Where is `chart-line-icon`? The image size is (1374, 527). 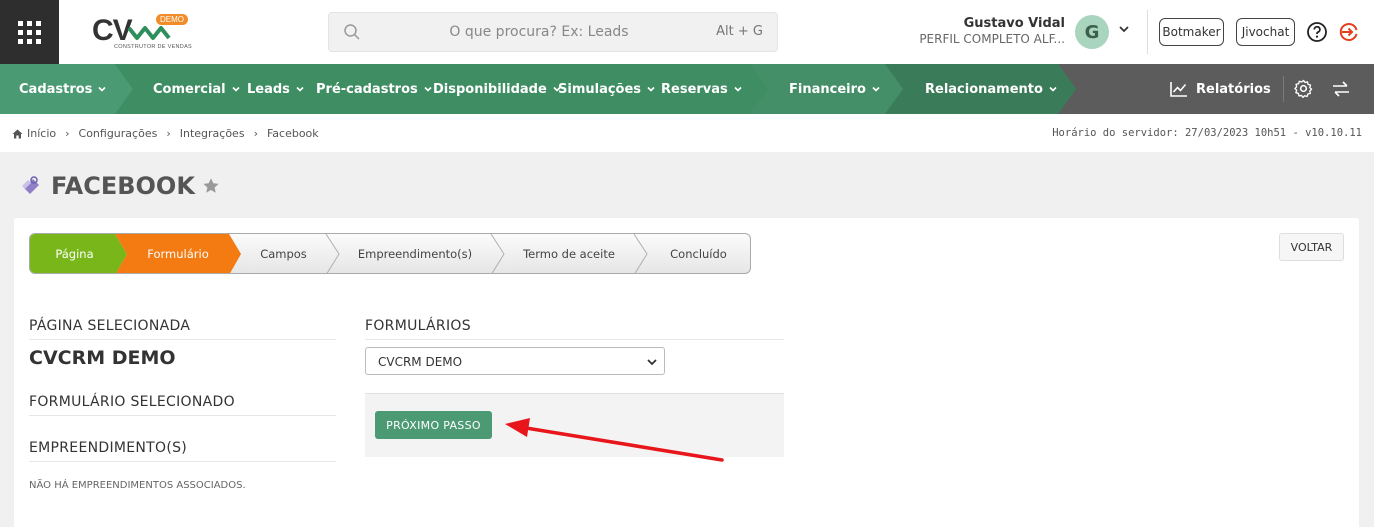 chart-line-icon is located at coordinates (1178, 89).